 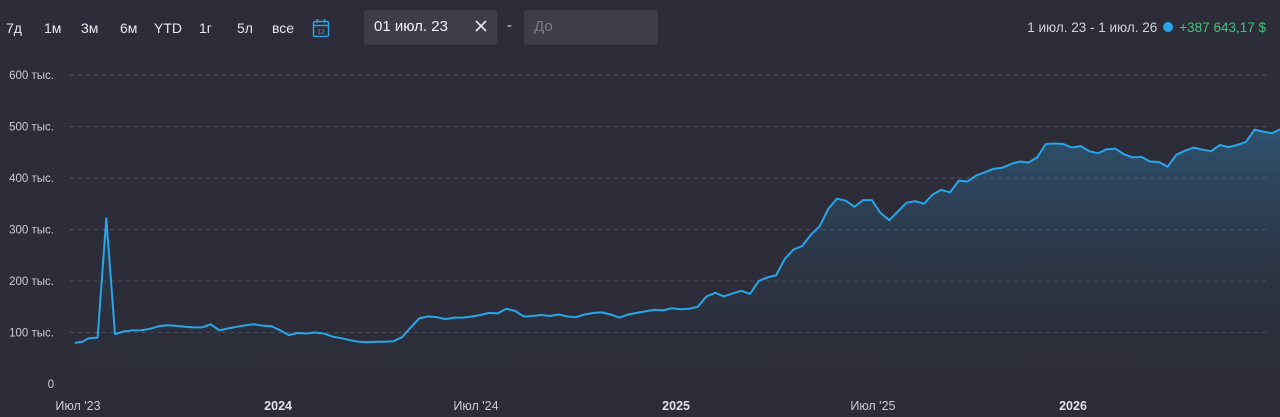 I want to click on y-axis-tick-label: 200 тыс., so click(x=31, y=282).